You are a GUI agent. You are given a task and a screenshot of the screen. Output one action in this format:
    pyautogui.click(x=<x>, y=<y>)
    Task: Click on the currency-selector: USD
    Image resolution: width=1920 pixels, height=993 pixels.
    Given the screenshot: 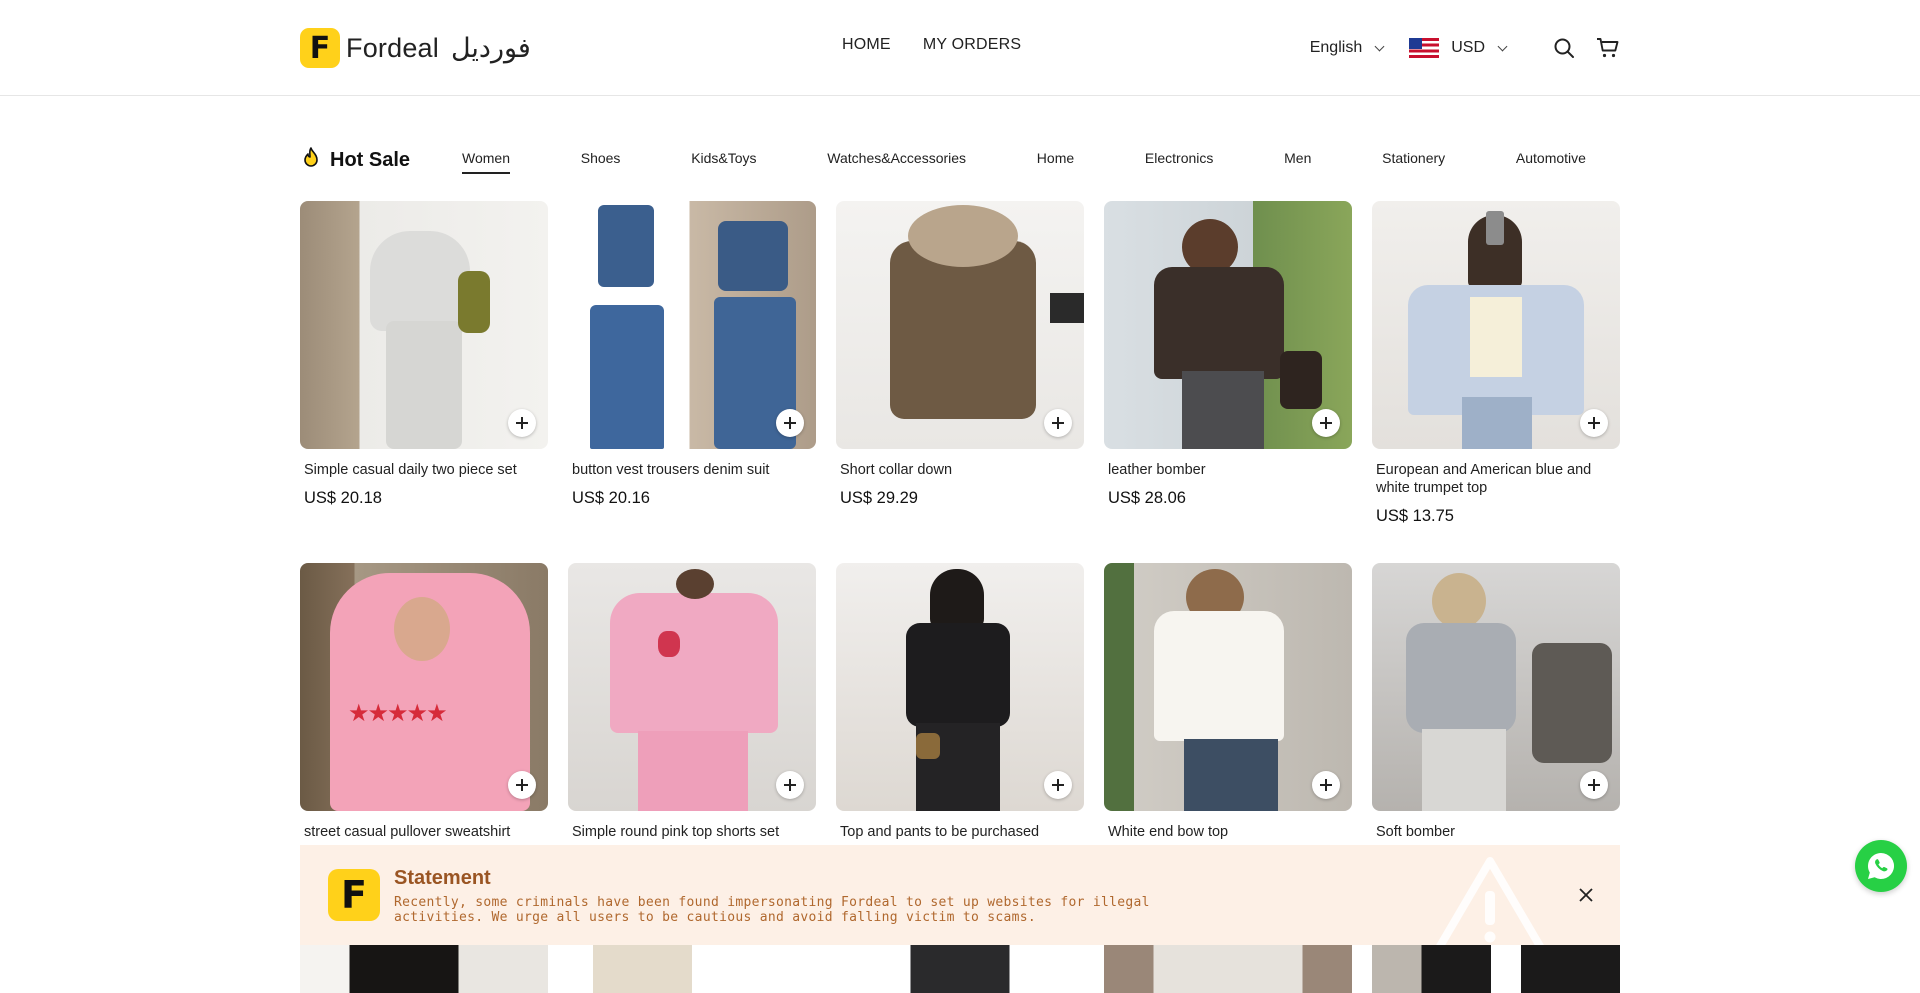 What is the action you would take?
    pyautogui.click(x=1479, y=48)
    